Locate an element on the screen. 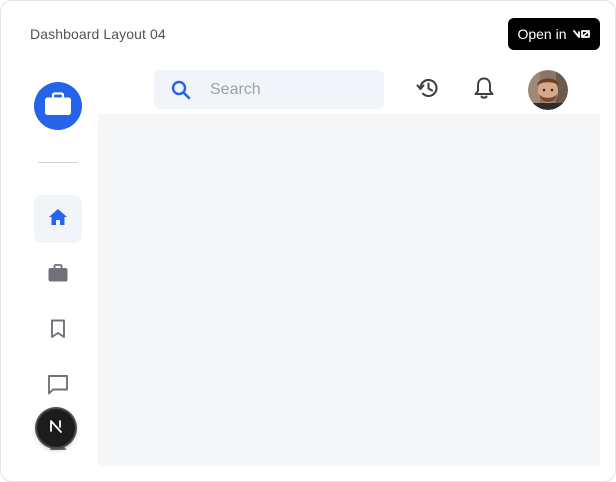 The width and height of the screenshot is (616, 482). open-in-v0-button: Open in is located at coordinates (554, 34).